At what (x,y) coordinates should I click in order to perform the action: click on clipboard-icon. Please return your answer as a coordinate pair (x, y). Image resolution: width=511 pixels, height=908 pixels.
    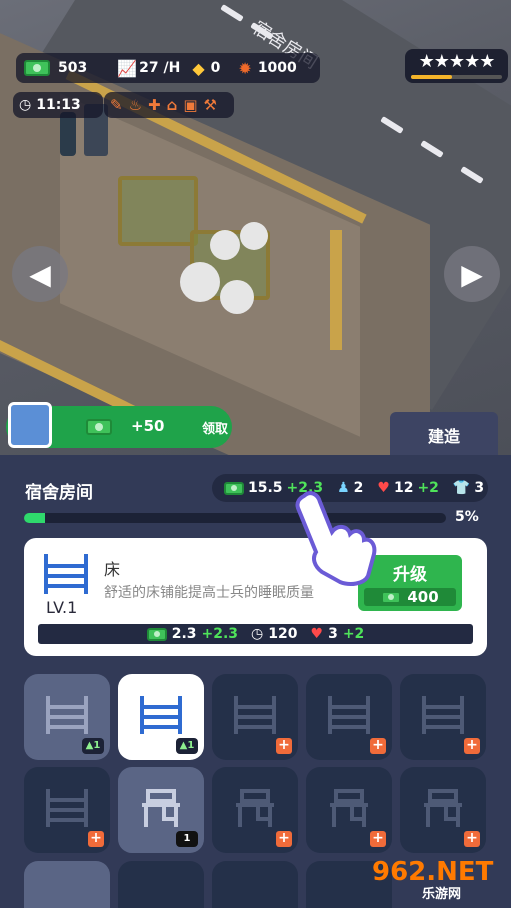
    Looking at the image, I should click on (30, 425).